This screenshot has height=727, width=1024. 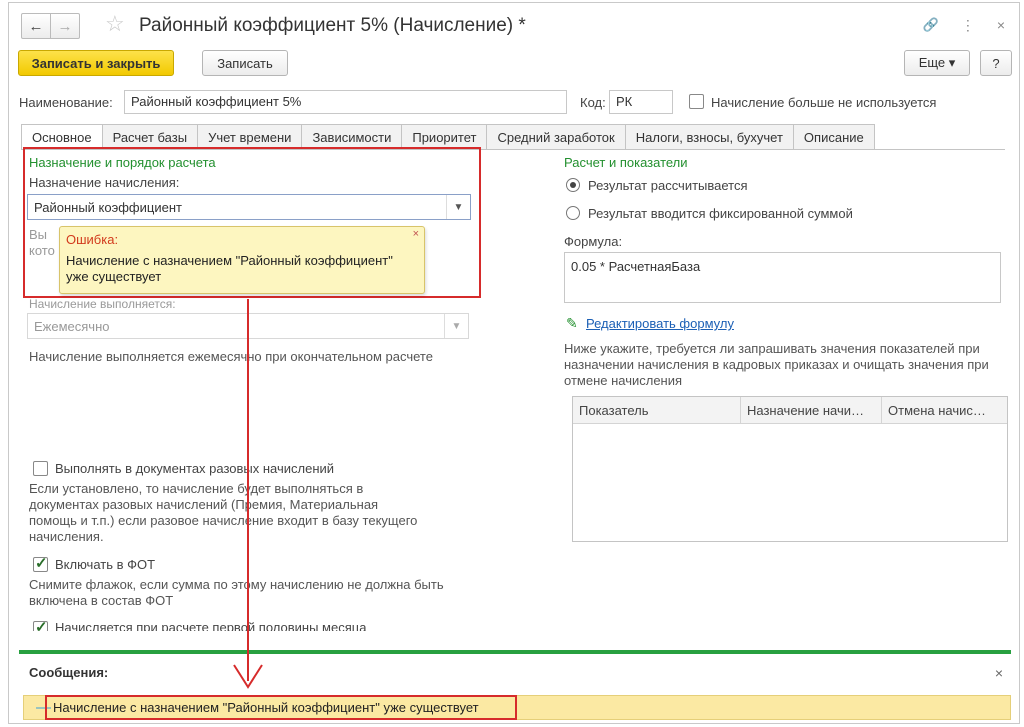 I want to click on tab-taxes: Налоги, взносы, бухучет, so click(x=709, y=137).